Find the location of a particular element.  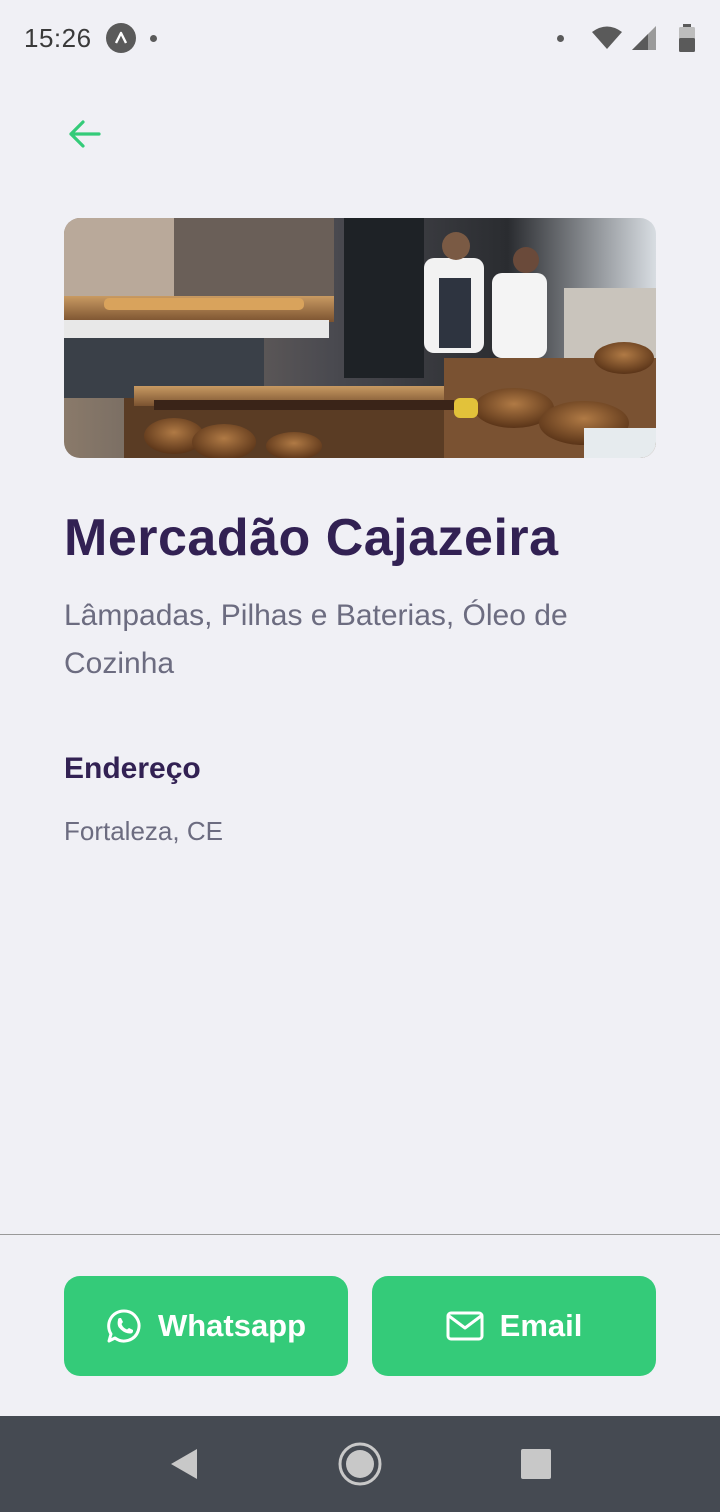

recents-square-icon is located at coordinates (536, 1464).